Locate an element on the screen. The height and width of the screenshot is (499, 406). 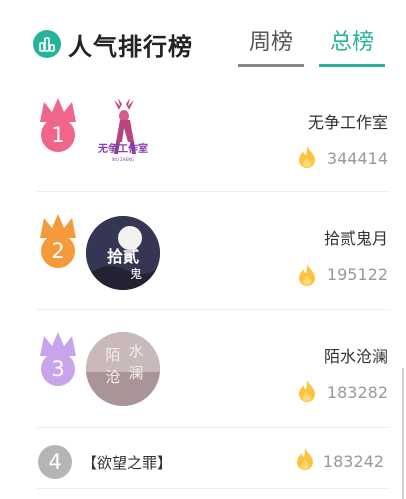
svg-text: WU ZHENG is located at coordinates (123, 159).